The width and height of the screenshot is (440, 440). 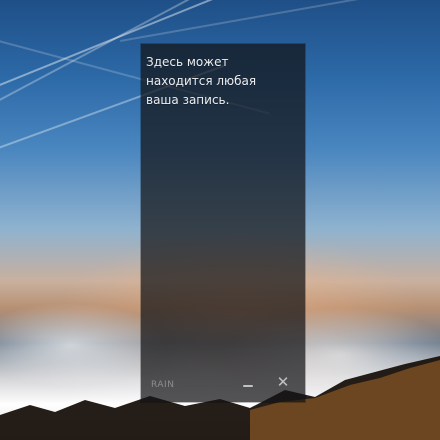 I want to click on note-brand-label: RAIN, so click(x=163, y=385).